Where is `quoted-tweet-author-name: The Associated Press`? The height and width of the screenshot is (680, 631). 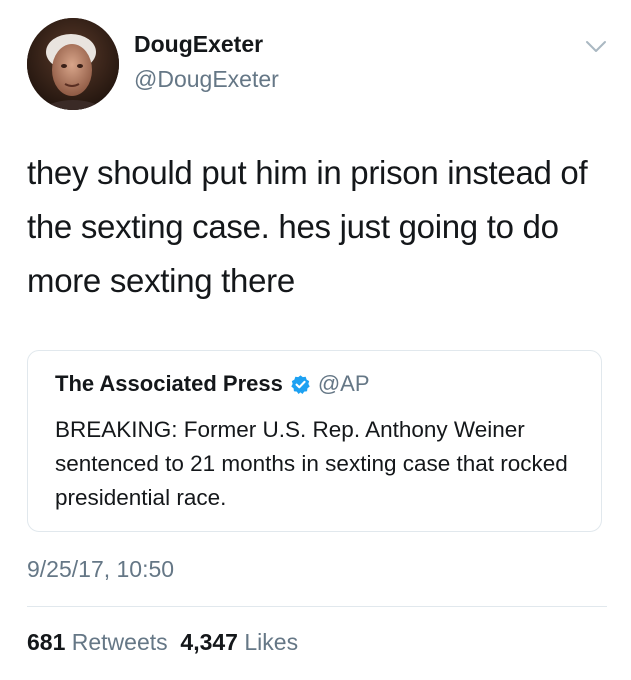 quoted-tweet-author-name: The Associated Press is located at coordinates (169, 383).